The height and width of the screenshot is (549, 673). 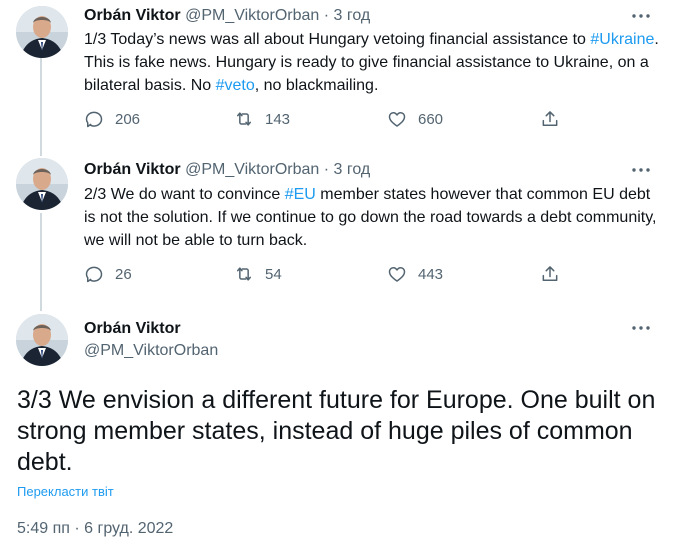 What do you see at coordinates (278, 119) in the screenshot?
I see `retweet-count: 143` at bounding box center [278, 119].